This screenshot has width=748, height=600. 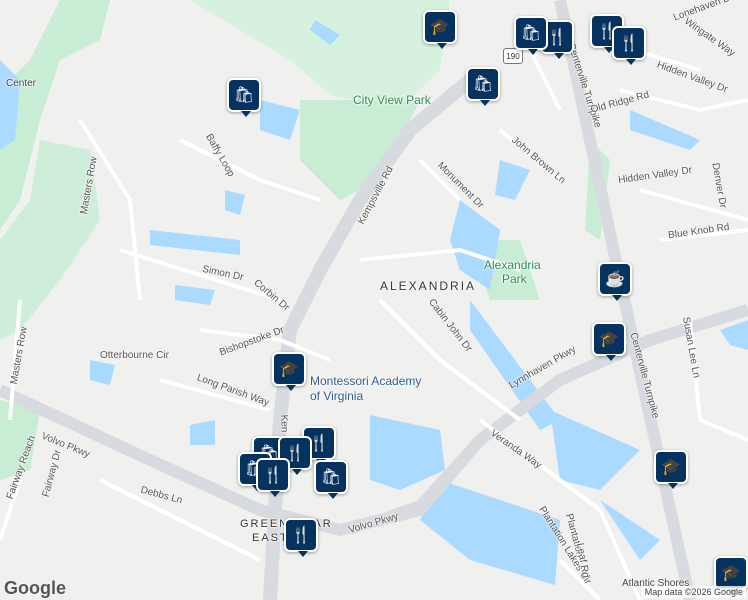 I want to click on montessori-label-2: of Virginia, so click(x=337, y=396).